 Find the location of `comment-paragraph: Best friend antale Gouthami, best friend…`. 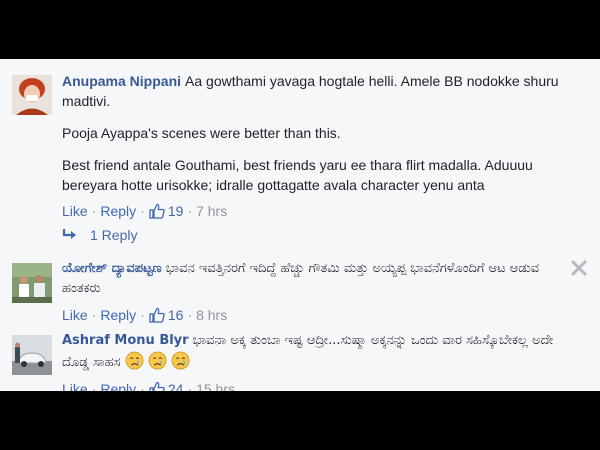

comment-paragraph: Best friend antale Gouthami, best friend… is located at coordinates (297, 175).